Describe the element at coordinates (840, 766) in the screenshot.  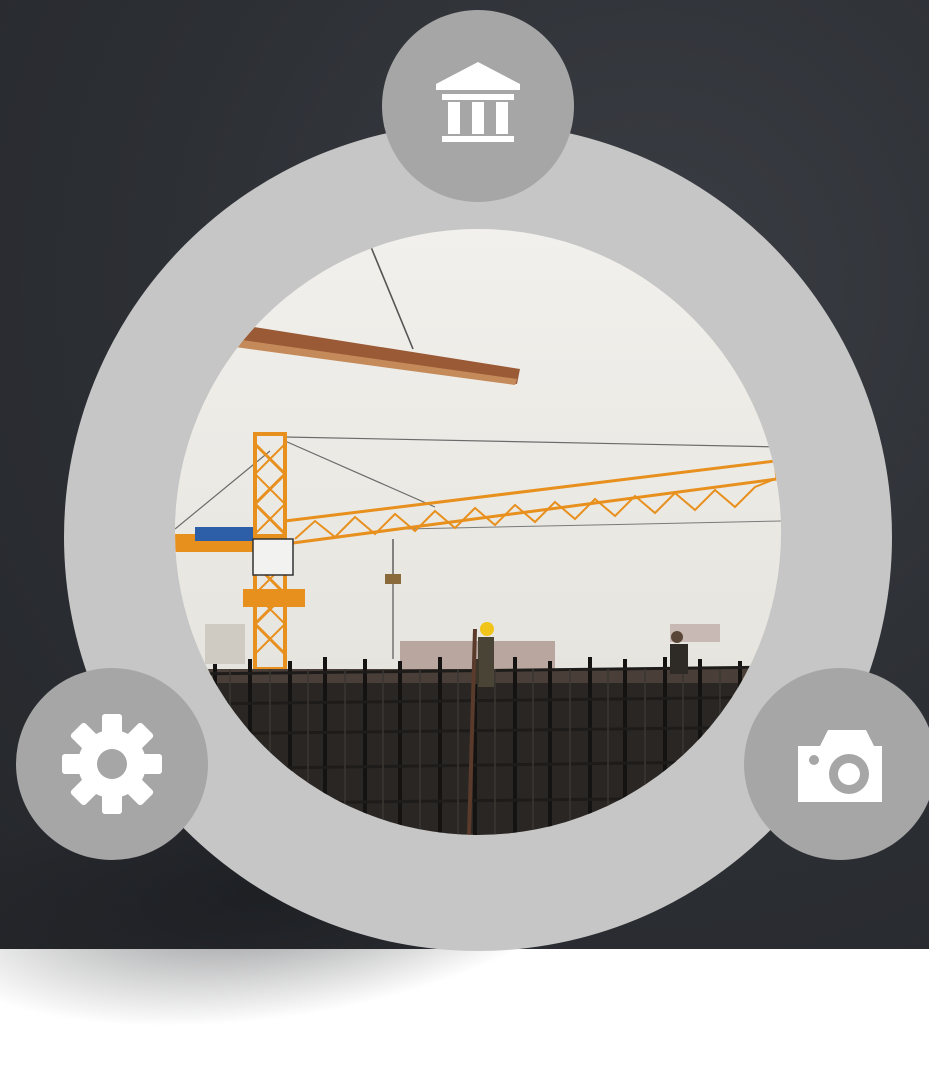
I see `camera-icon` at that location.